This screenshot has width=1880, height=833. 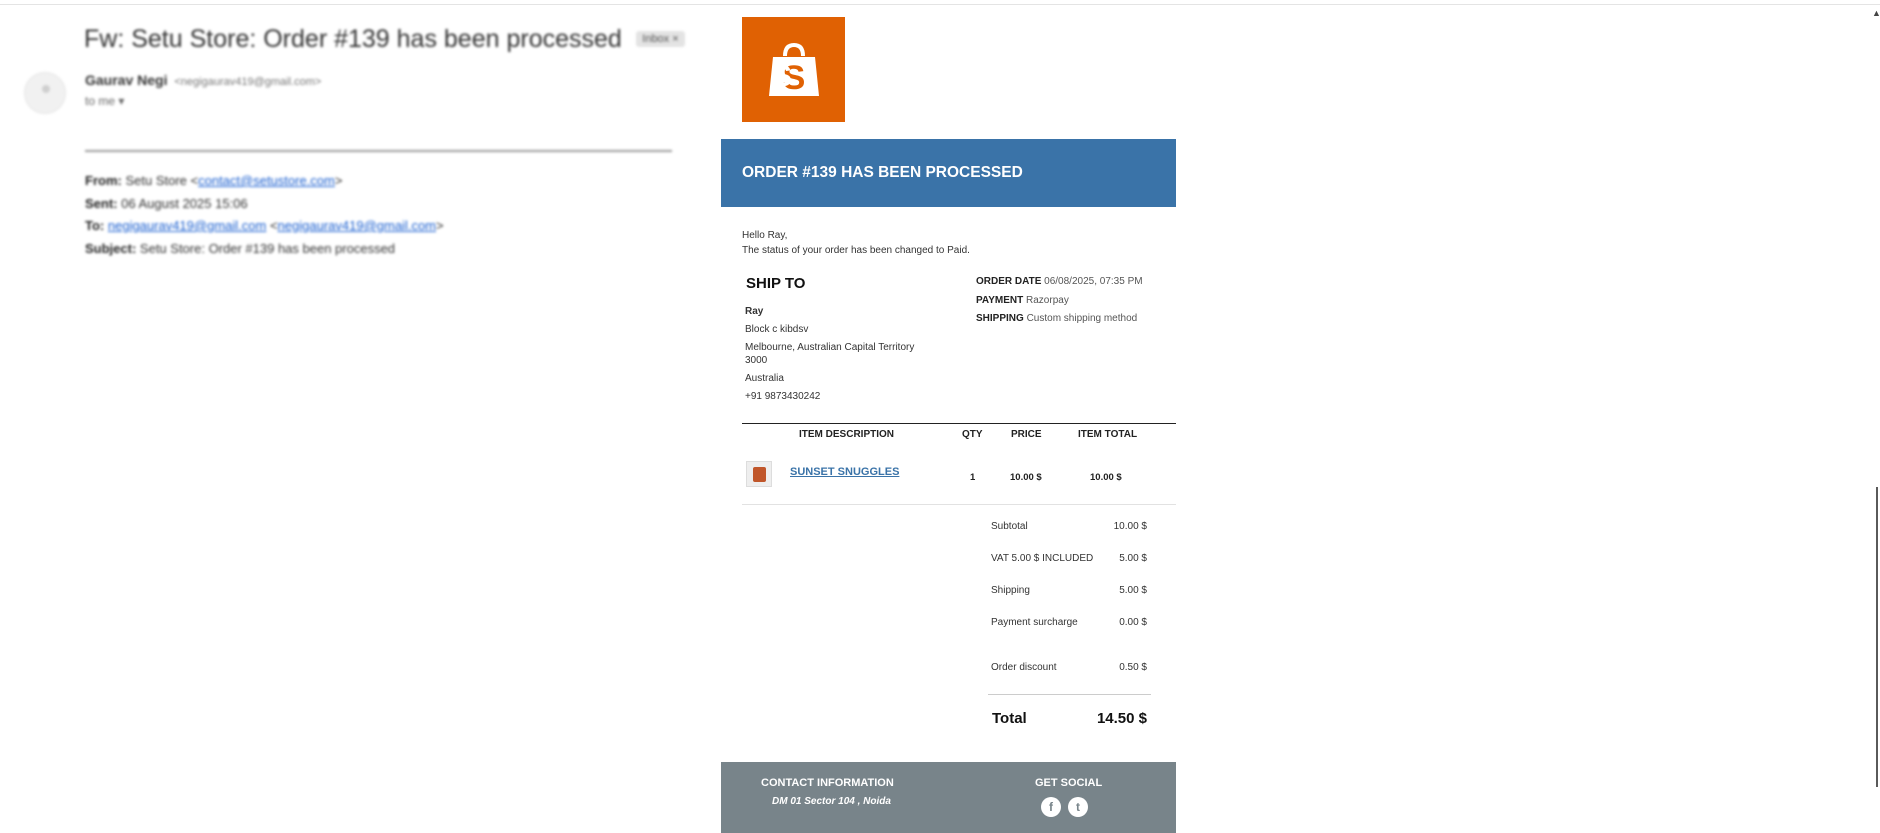 I want to click on from-close: >, so click(x=338, y=180).